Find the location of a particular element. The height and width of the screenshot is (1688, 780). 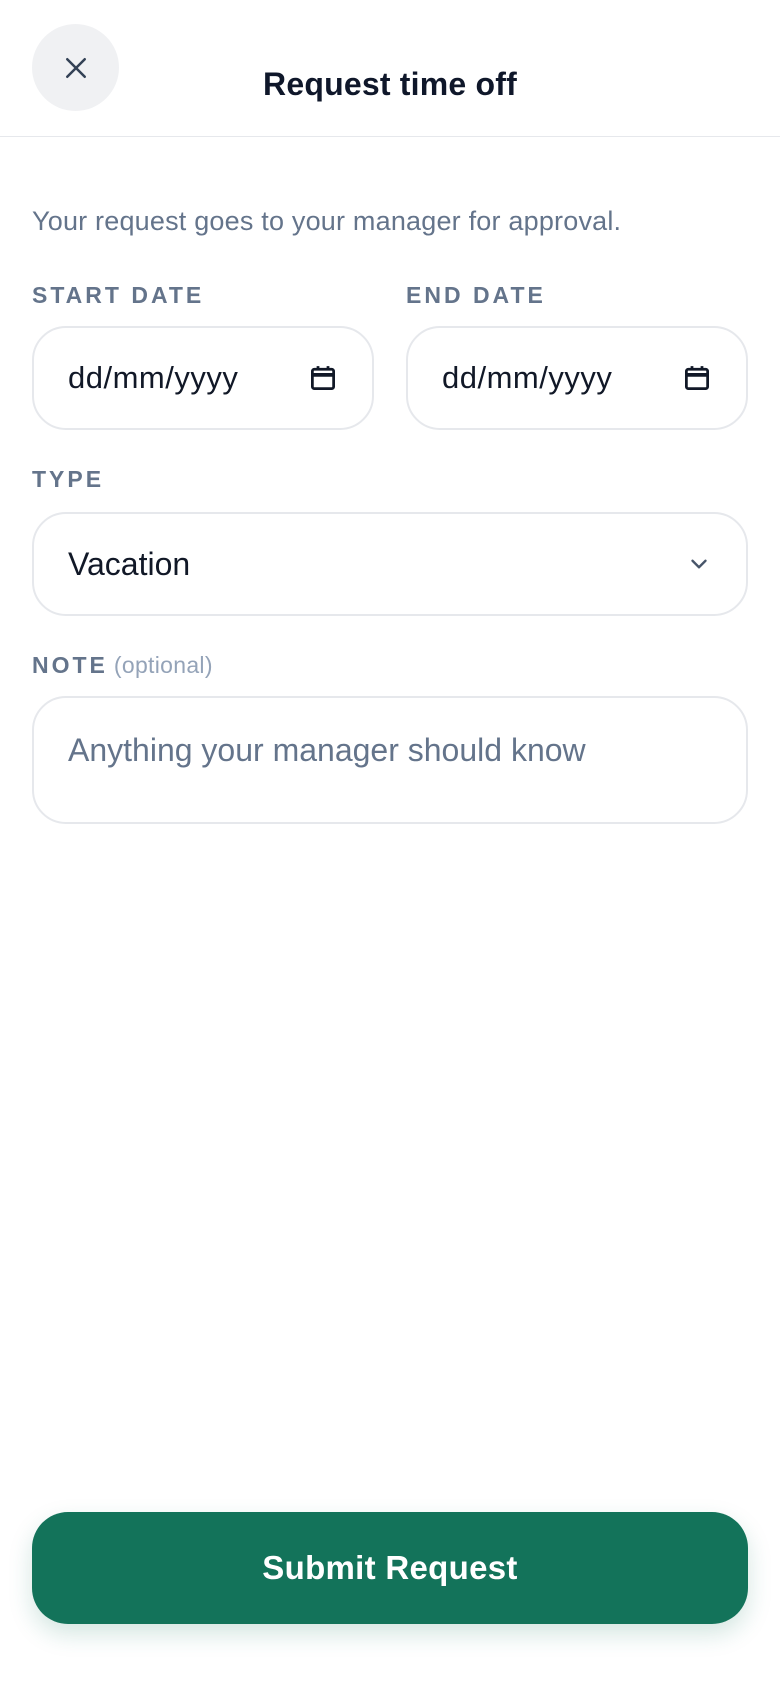

note-label: NOTE (optional) is located at coordinates (122, 665).